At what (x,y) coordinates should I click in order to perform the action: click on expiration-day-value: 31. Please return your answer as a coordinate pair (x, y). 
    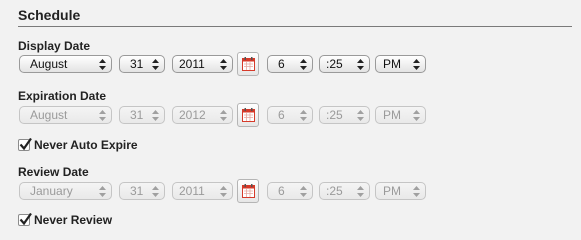
    Looking at the image, I should click on (137, 115).